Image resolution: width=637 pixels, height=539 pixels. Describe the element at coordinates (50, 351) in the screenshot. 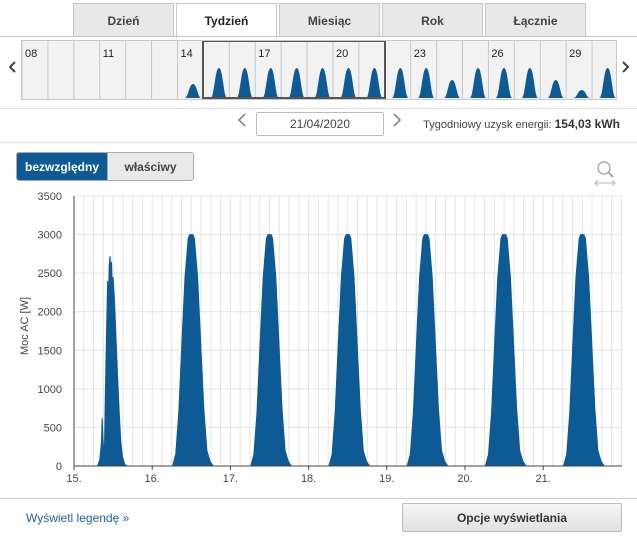

I see `y-tick-label: 1500` at that location.